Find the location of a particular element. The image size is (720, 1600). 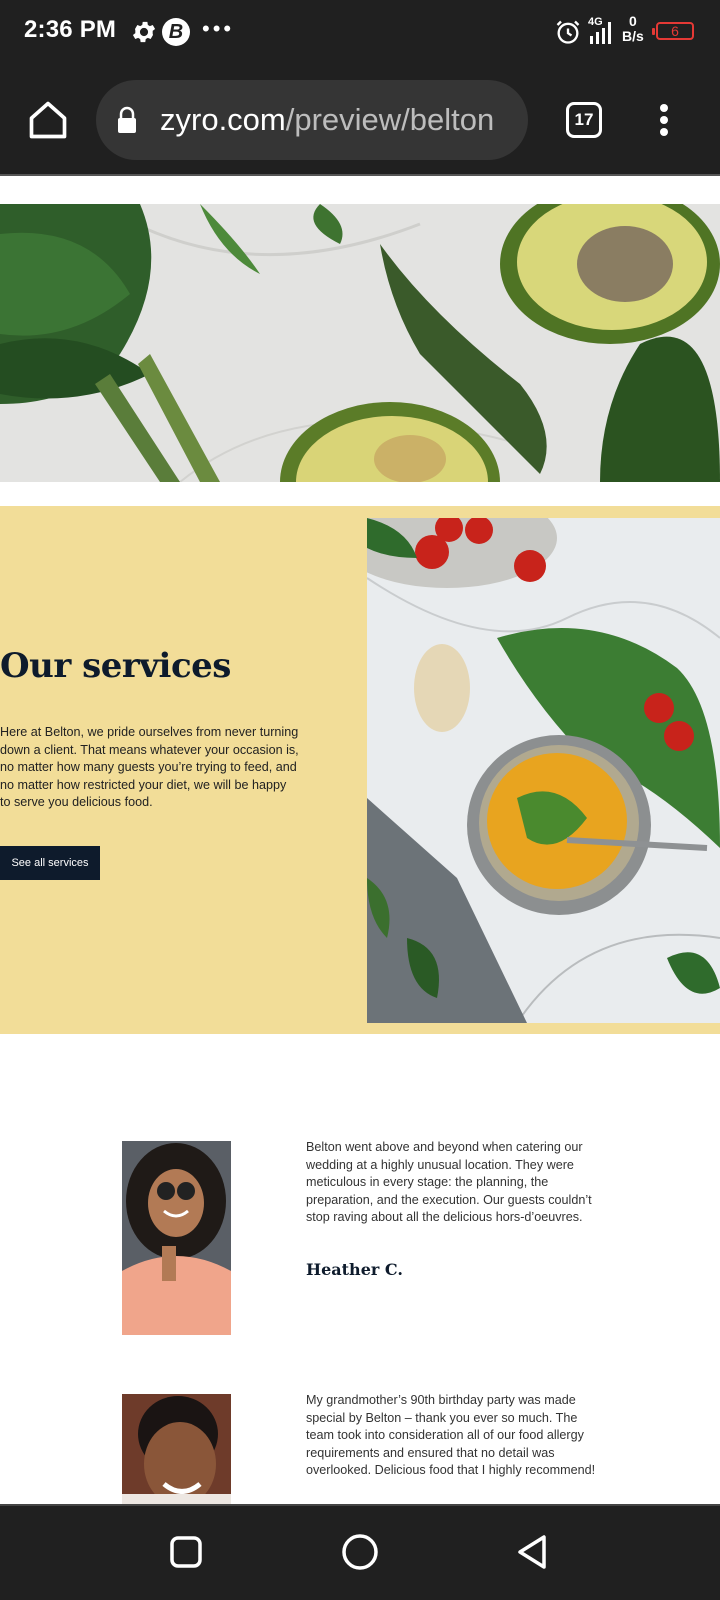

more-notifications-icon: ••• is located at coordinates (218, 28).